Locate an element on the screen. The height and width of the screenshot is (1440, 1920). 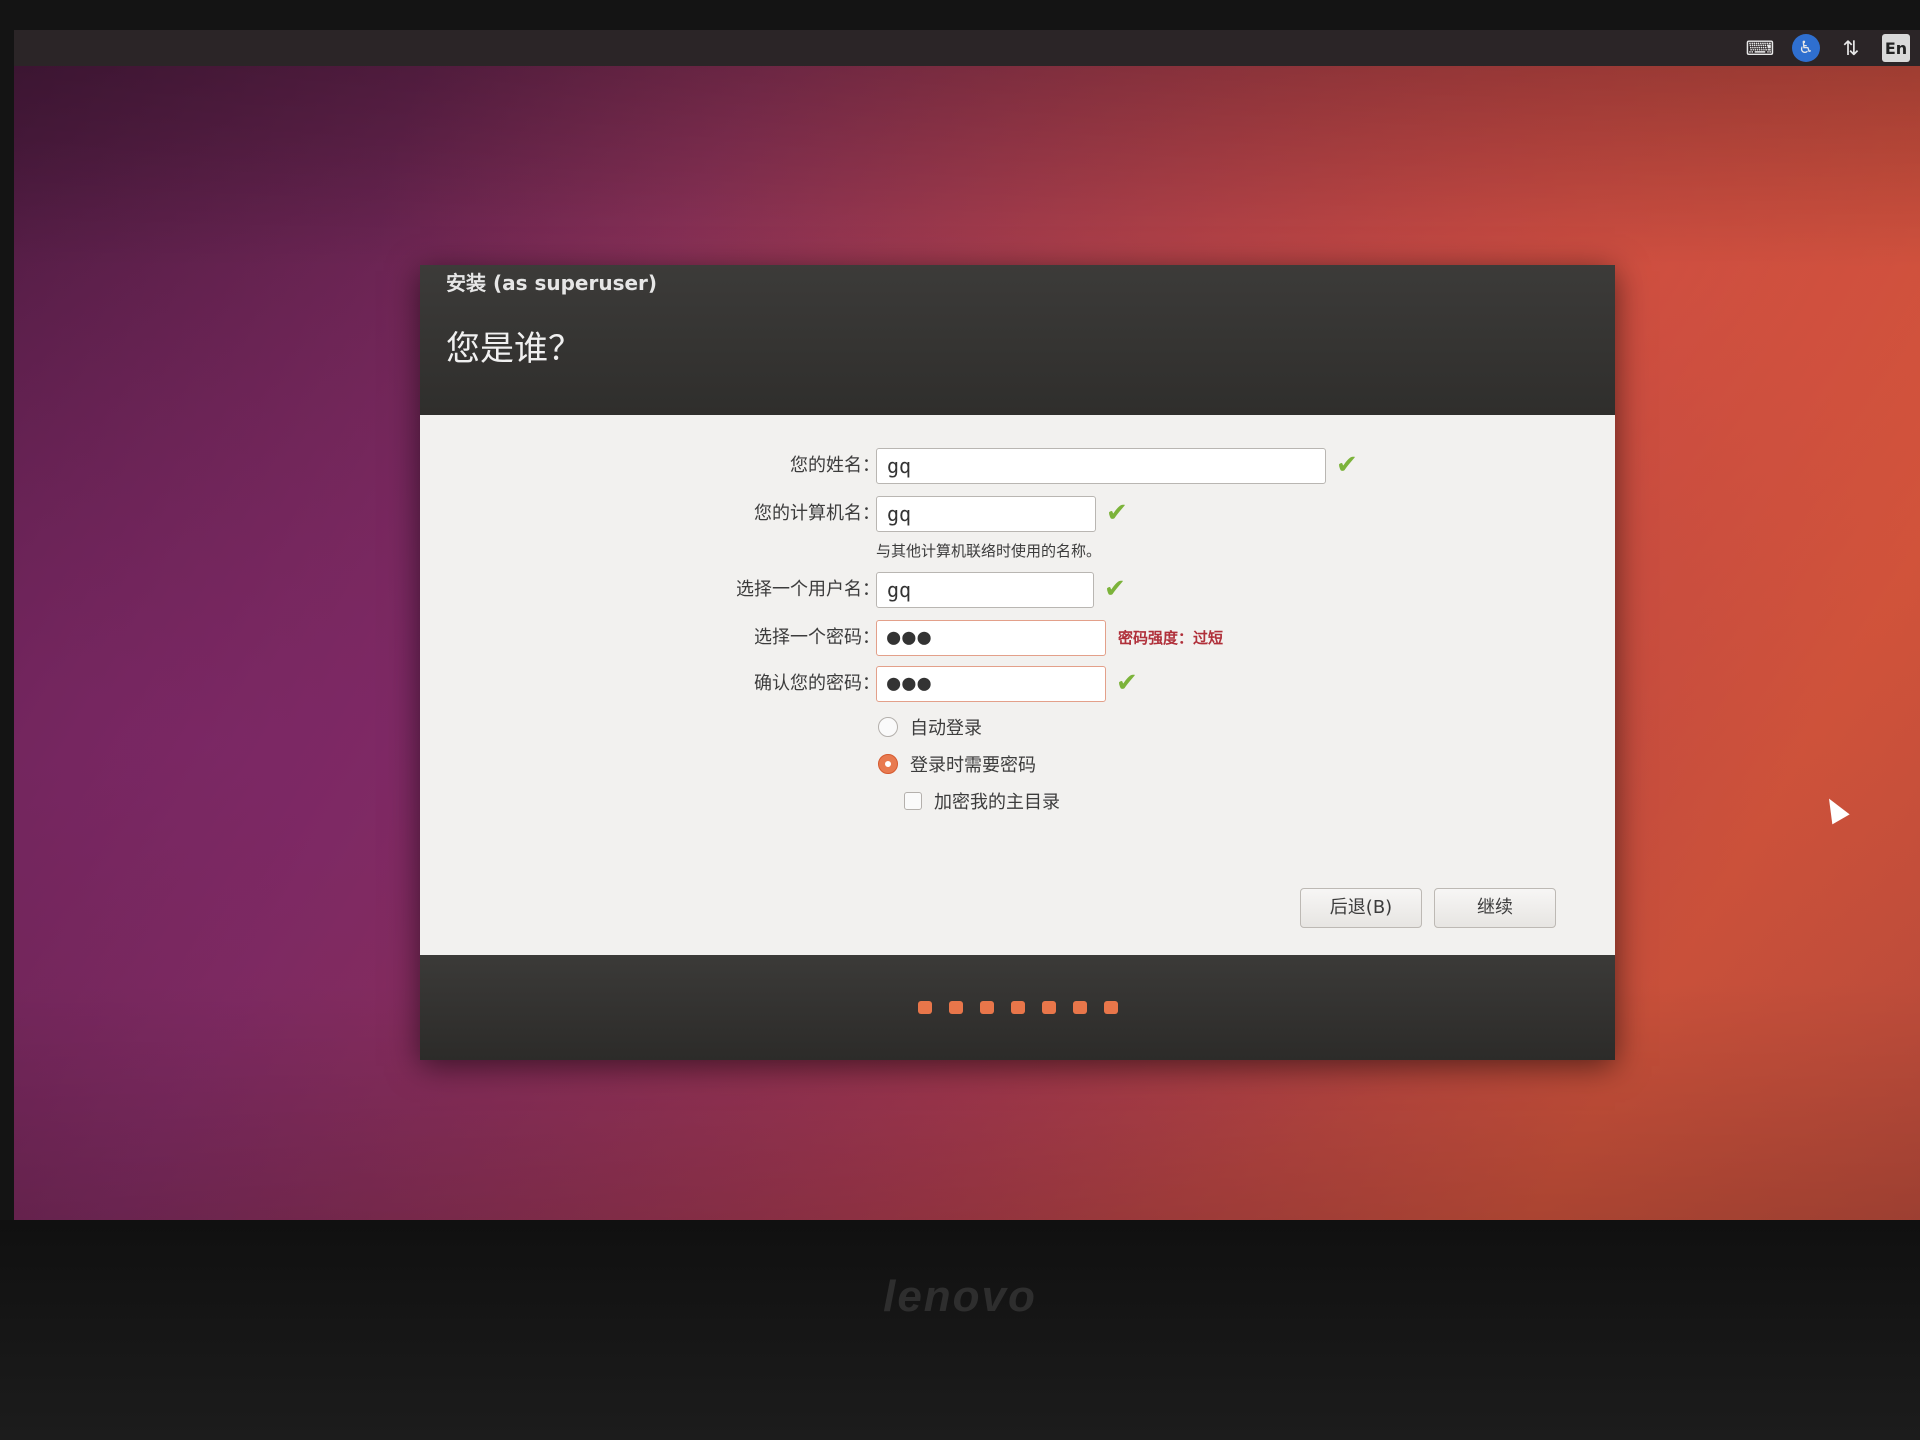
username-row: 选择一个用户名： gq ✔ is located at coordinates (1017, 590).